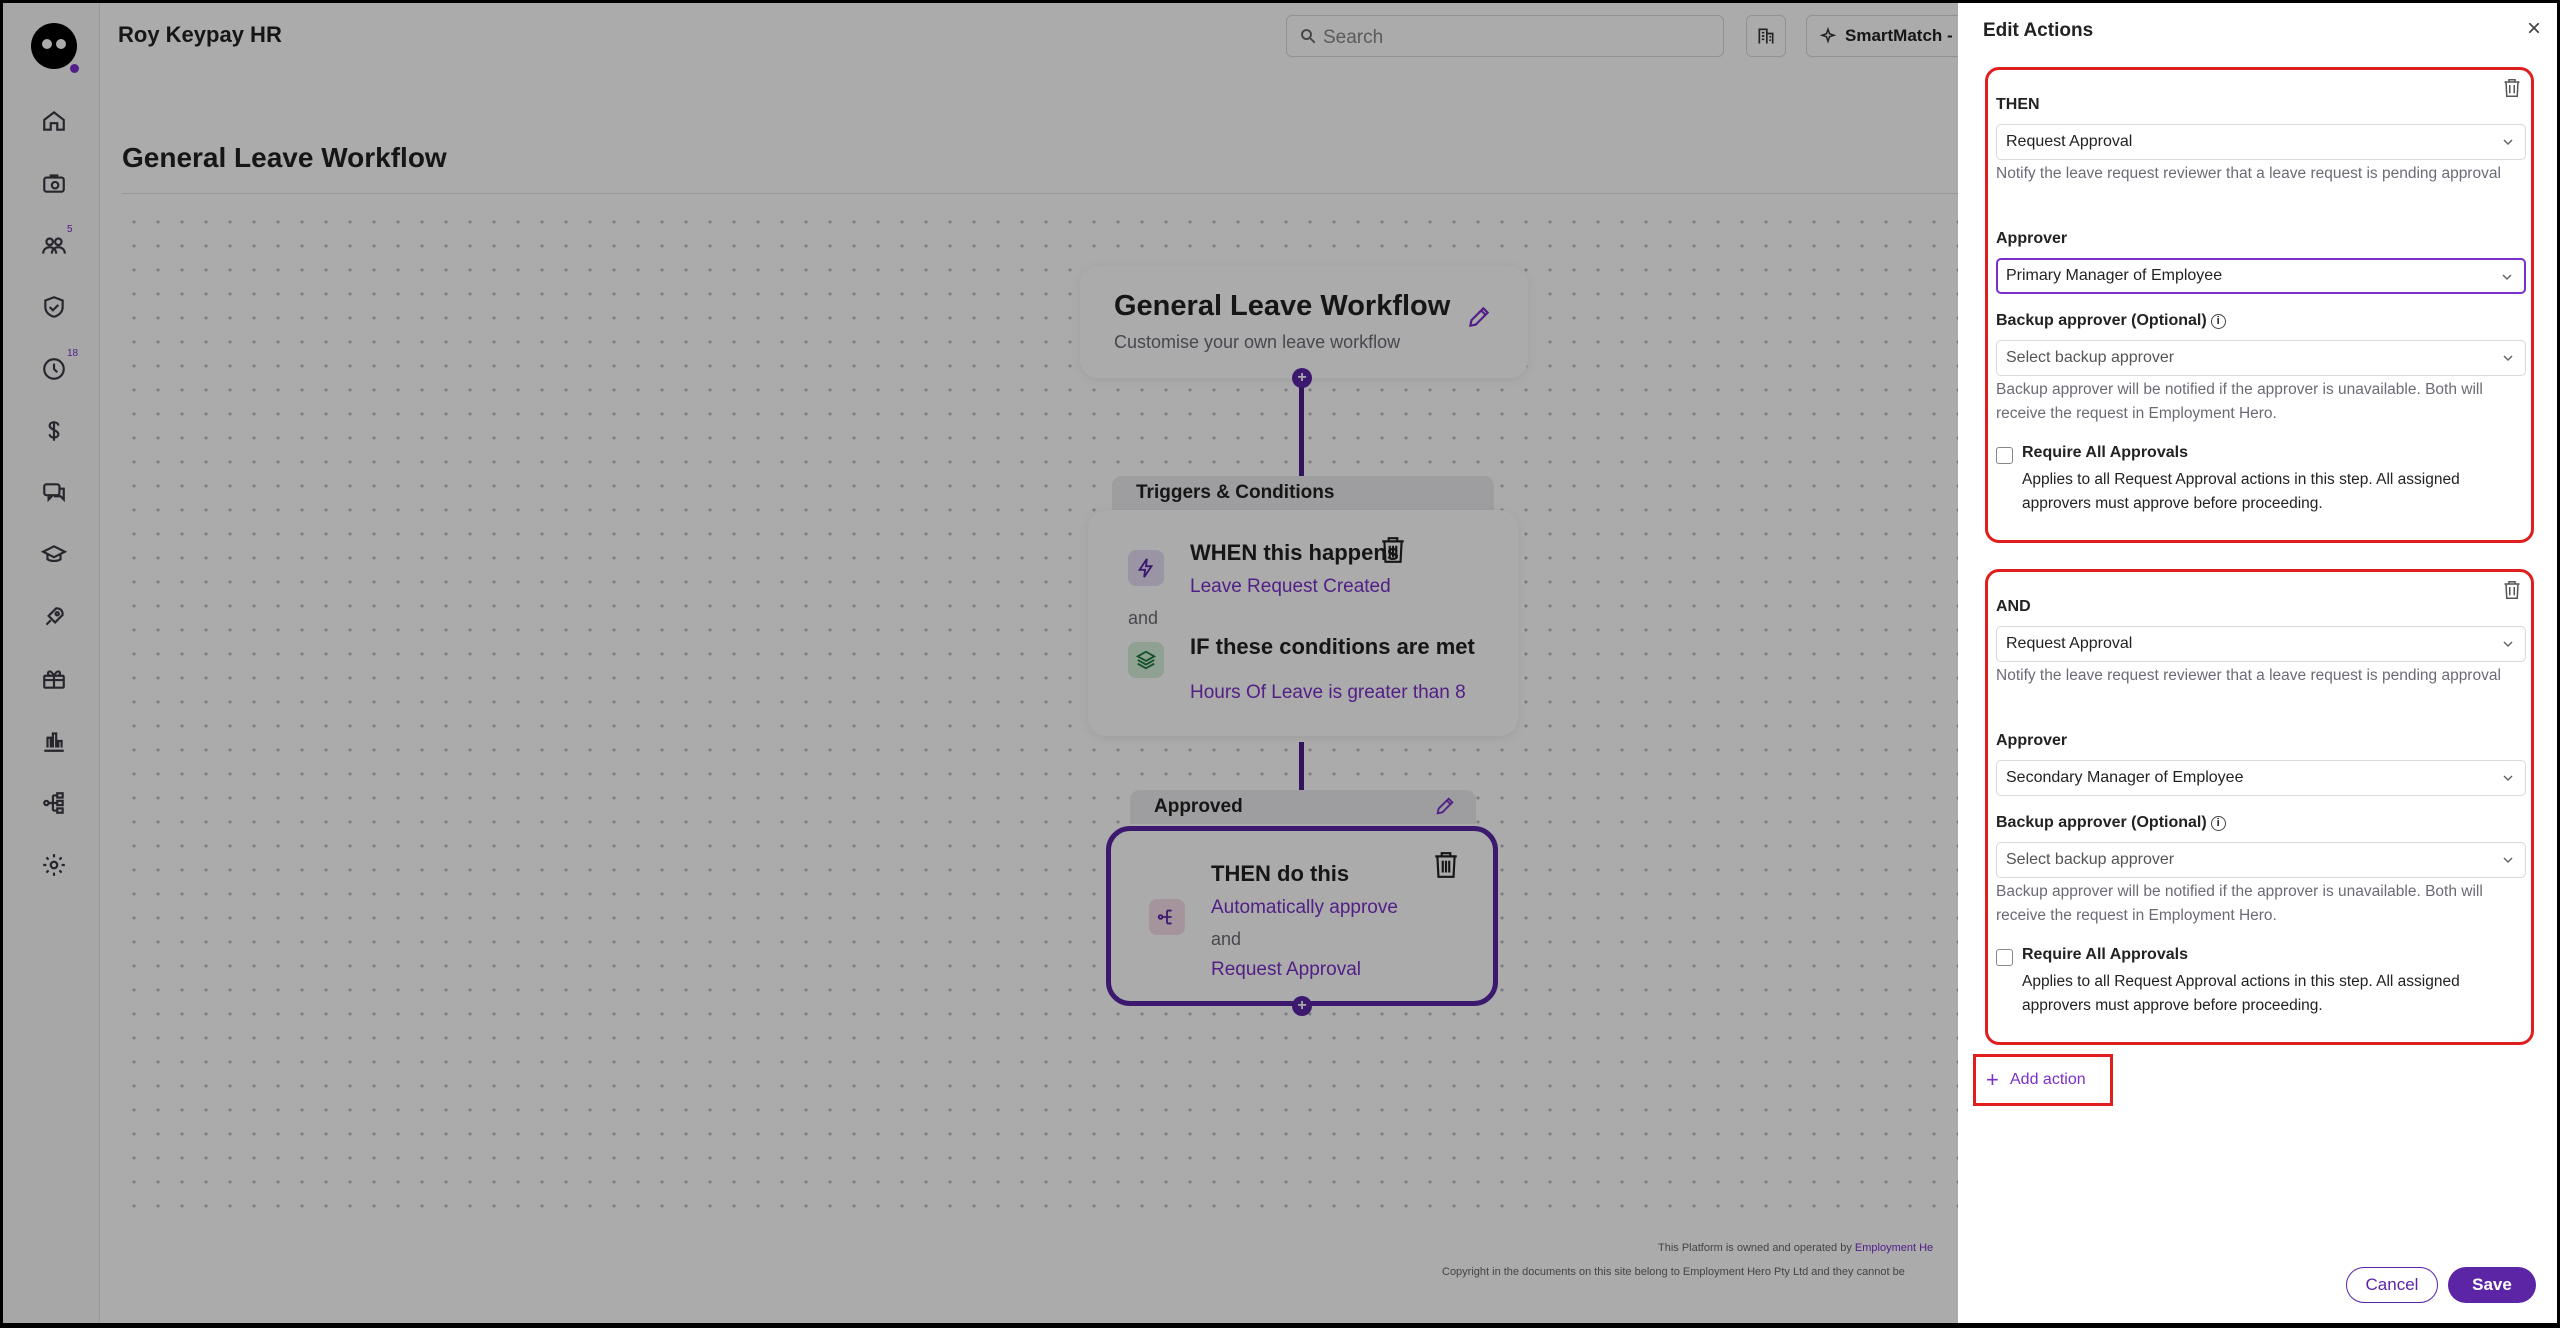  I want to click on add-action-label: Add action, so click(2048, 1079).